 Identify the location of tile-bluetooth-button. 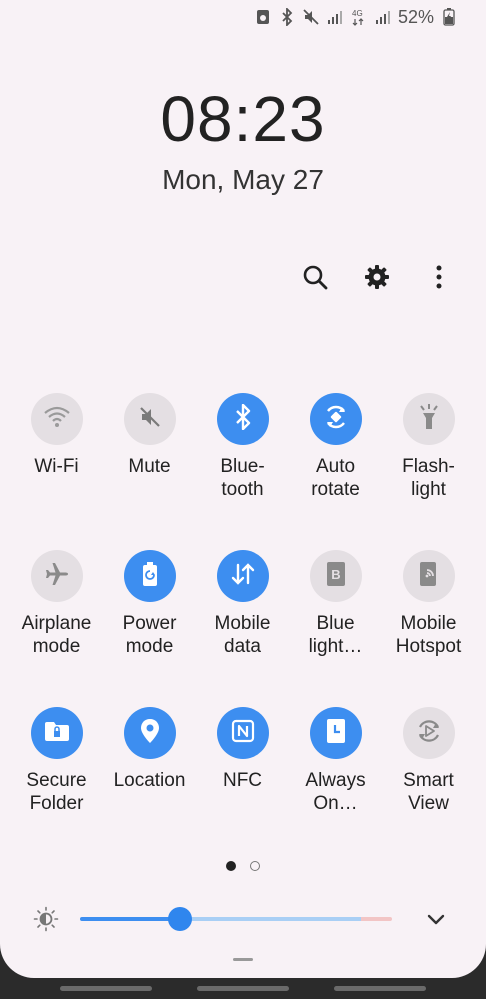
(242, 419).